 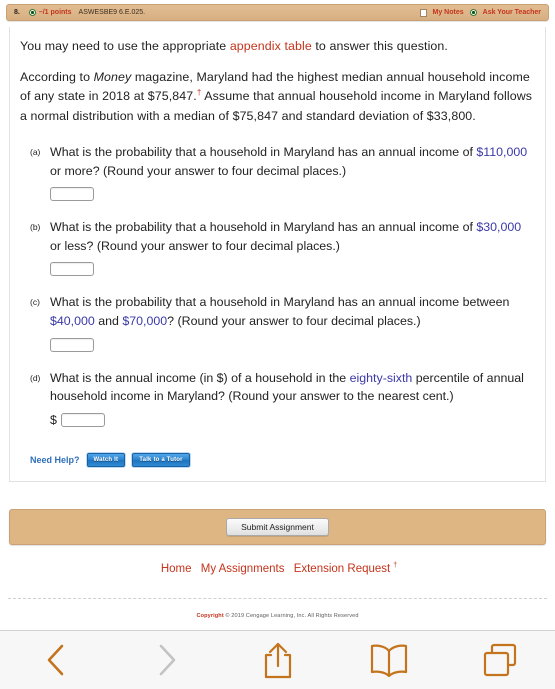 I want to click on copyright-word: Copyright, so click(x=210, y=615).